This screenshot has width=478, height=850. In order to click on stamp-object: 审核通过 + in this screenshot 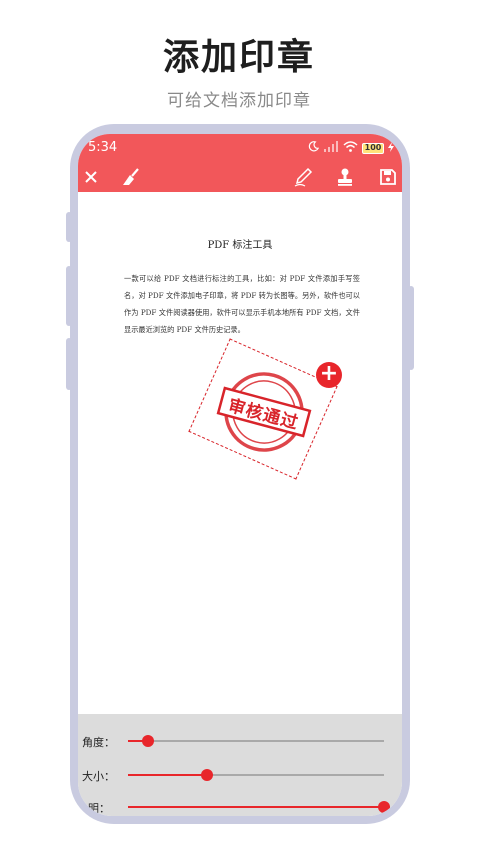, I will do `click(266, 410)`.